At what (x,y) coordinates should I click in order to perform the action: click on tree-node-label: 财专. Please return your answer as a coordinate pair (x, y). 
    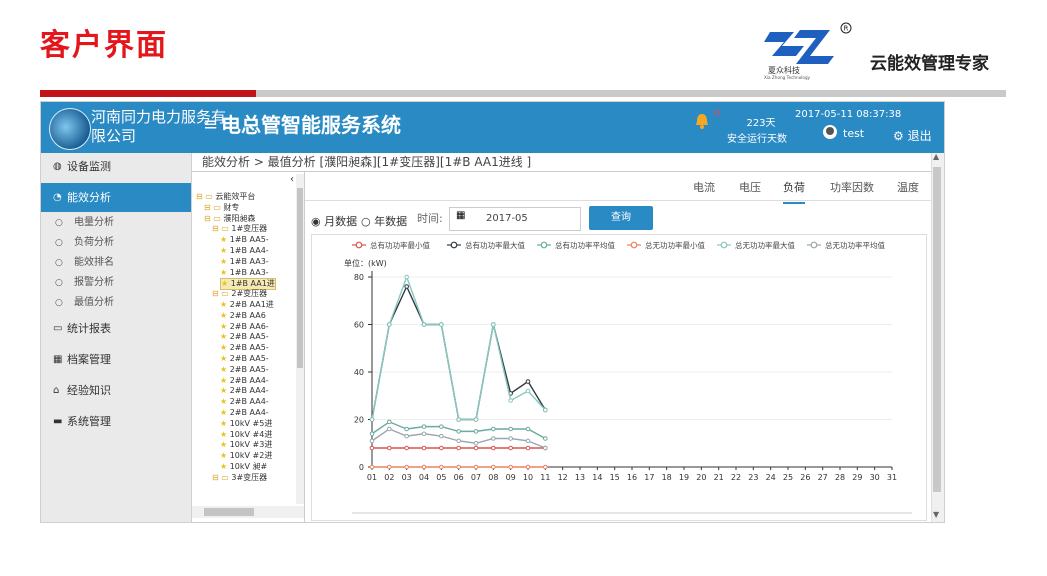
    Looking at the image, I should click on (231, 207).